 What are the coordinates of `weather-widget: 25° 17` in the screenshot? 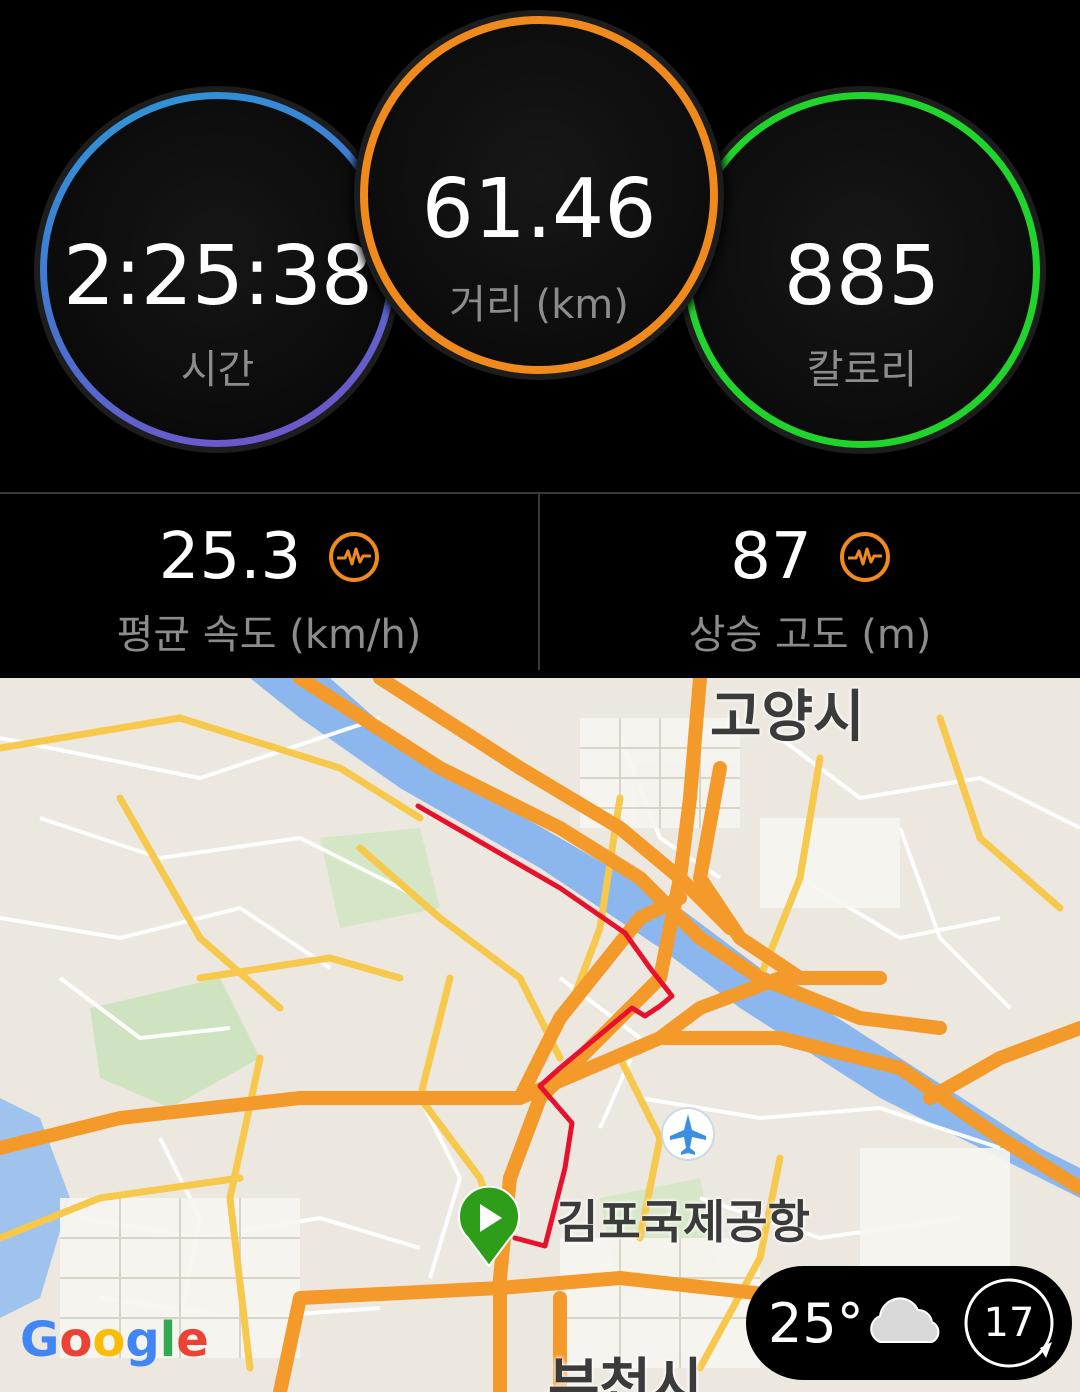 It's located at (909, 1323).